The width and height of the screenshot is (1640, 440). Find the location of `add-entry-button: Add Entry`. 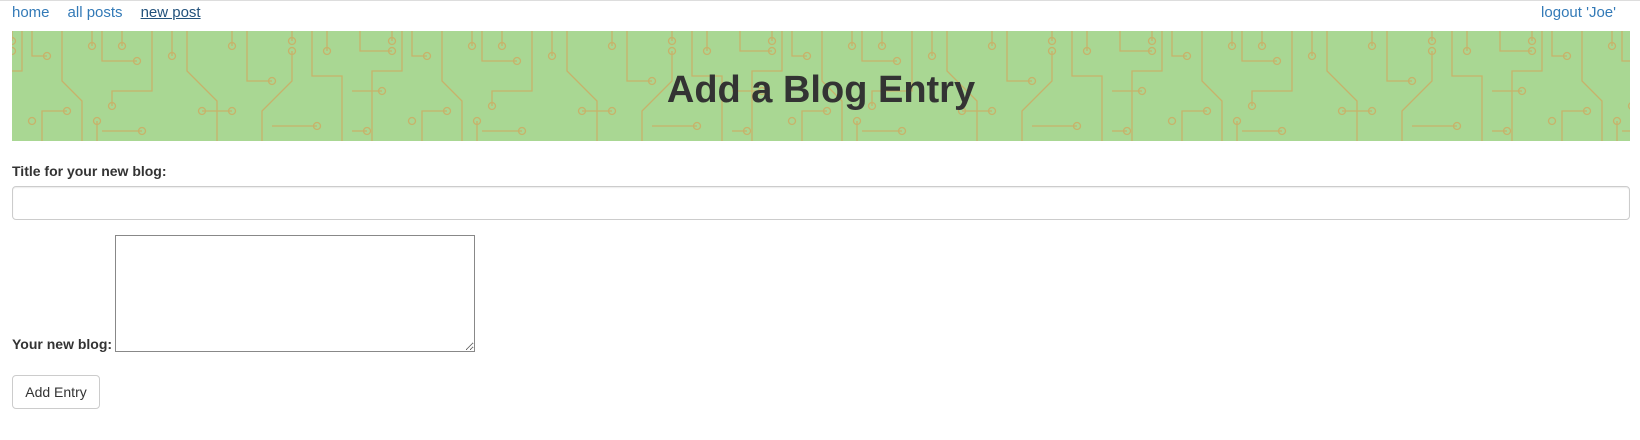

add-entry-button: Add Entry is located at coordinates (56, 392).